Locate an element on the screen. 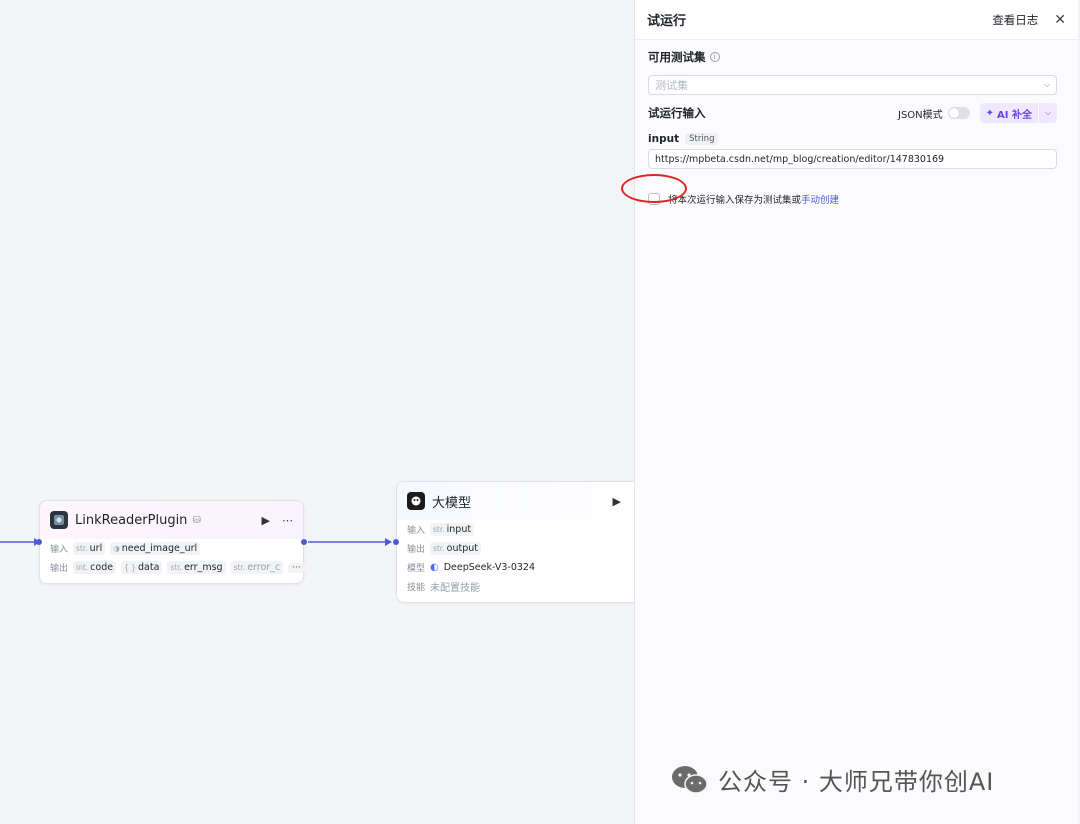 The image size is (1080, 824). node-outputs-row: 输出 str. output is located at coordinates (515, 548).